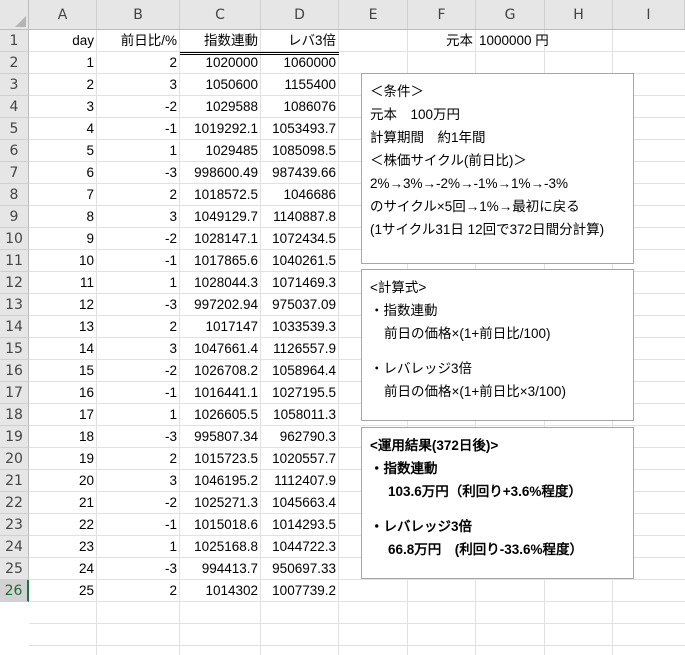 This screenshot has width=685, height=655. Describe the element at coordinates (14, 41) in the screenshot. I see `row-header-1: 1` at that location.